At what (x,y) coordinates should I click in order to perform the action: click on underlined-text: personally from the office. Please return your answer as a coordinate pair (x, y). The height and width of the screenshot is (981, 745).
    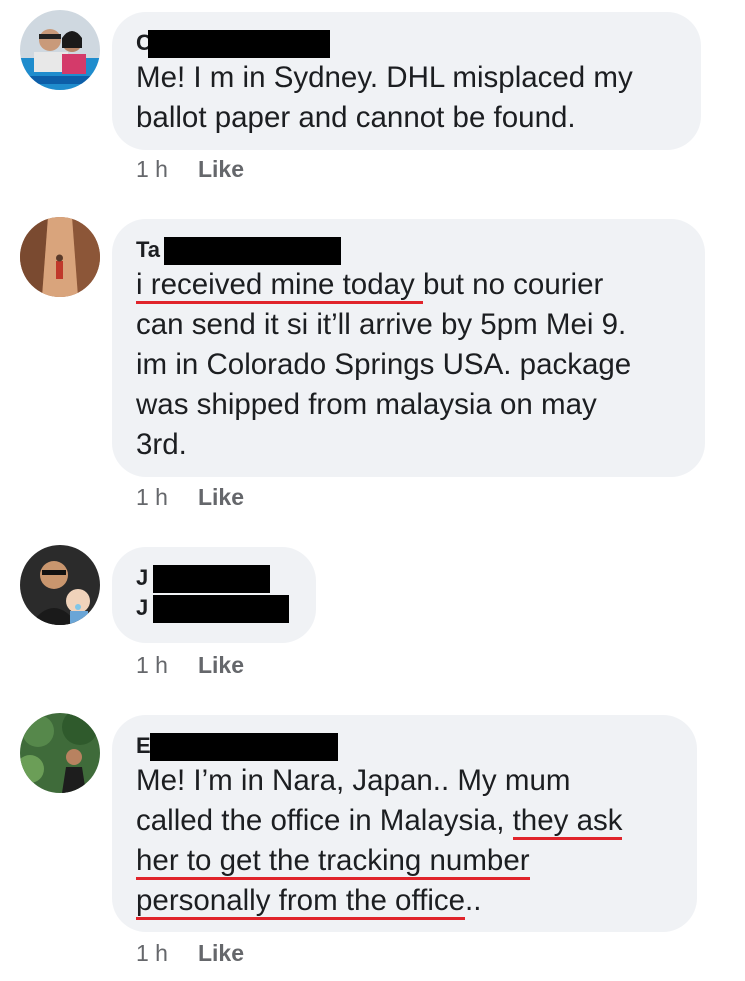
    Looking at the image, I should click on (301, 902).